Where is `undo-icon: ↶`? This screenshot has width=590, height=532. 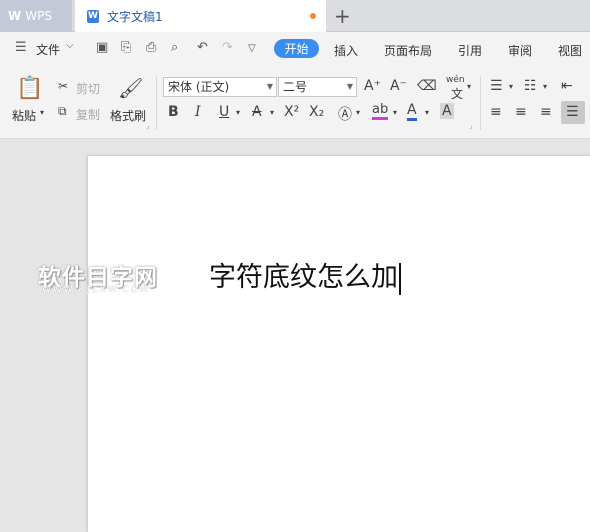 undo-icon: ↶ is located at coordinates (202, 47).